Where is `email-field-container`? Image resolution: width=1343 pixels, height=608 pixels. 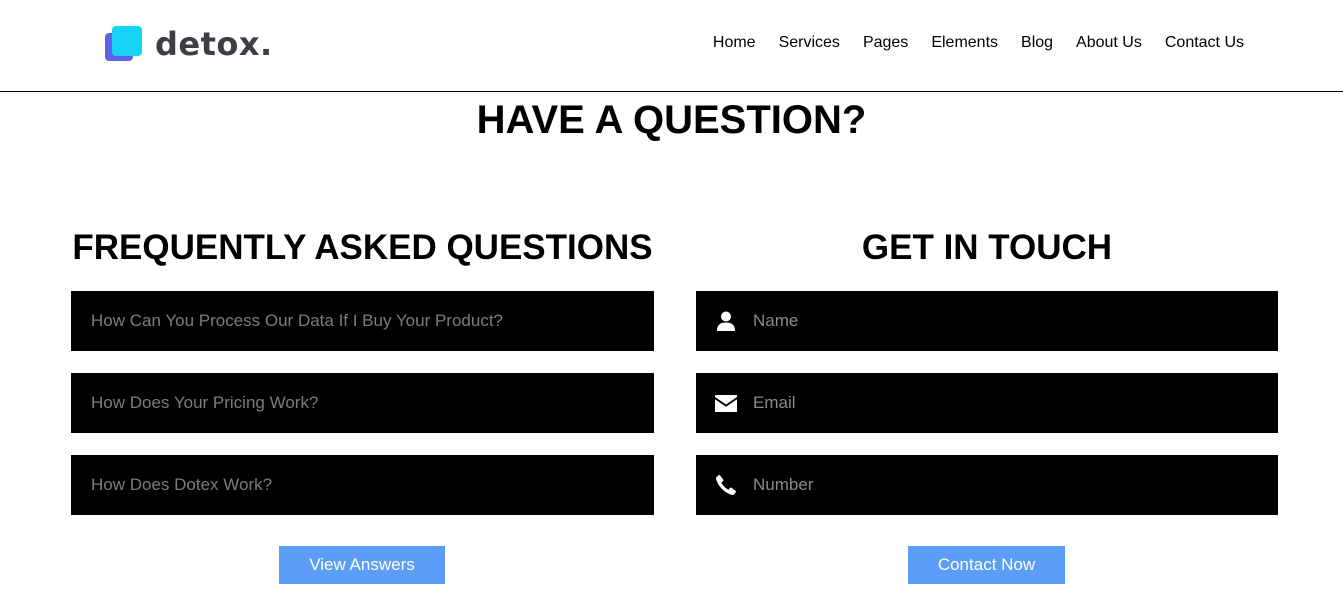 email-field-container is located at coordinates (987, 403).